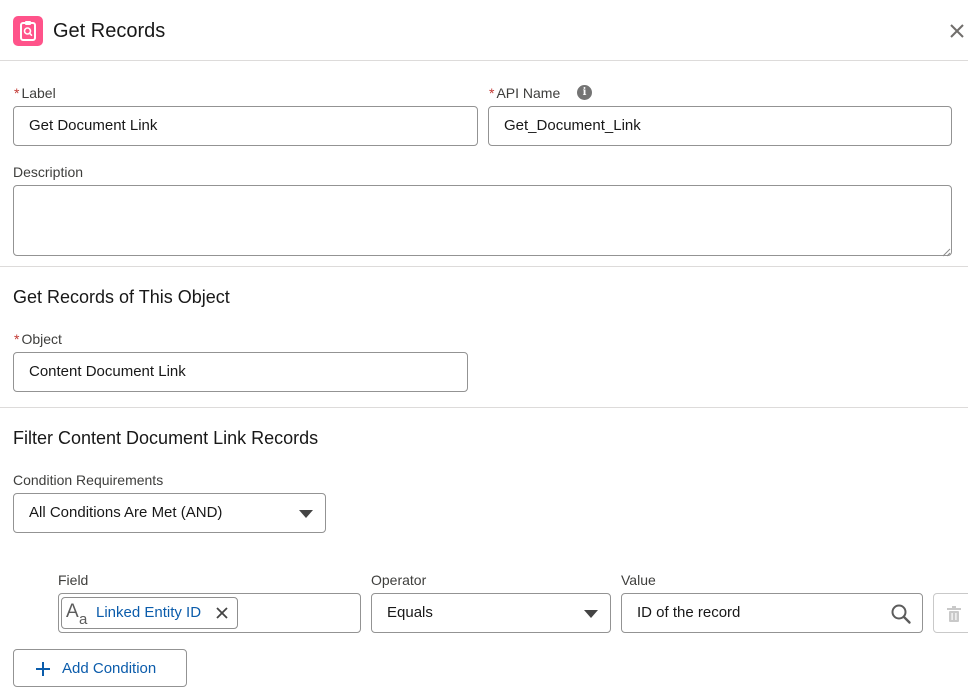 The height and width of the screenshot is (688, 968). What do you see at coordinates (73, 580) in the screenshot?
I see `field-column-label: Field` at bounding box center [73, 580].